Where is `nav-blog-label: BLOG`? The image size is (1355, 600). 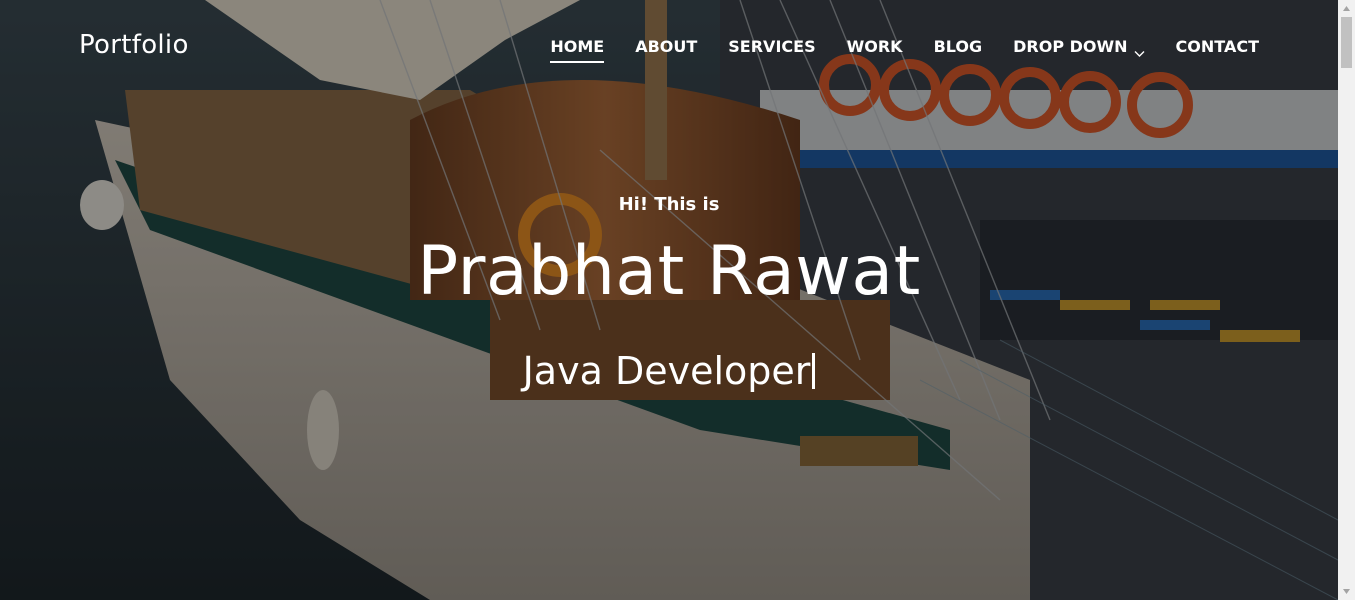 nav-blog-label: BLOG is located at coordinates (958, 46).